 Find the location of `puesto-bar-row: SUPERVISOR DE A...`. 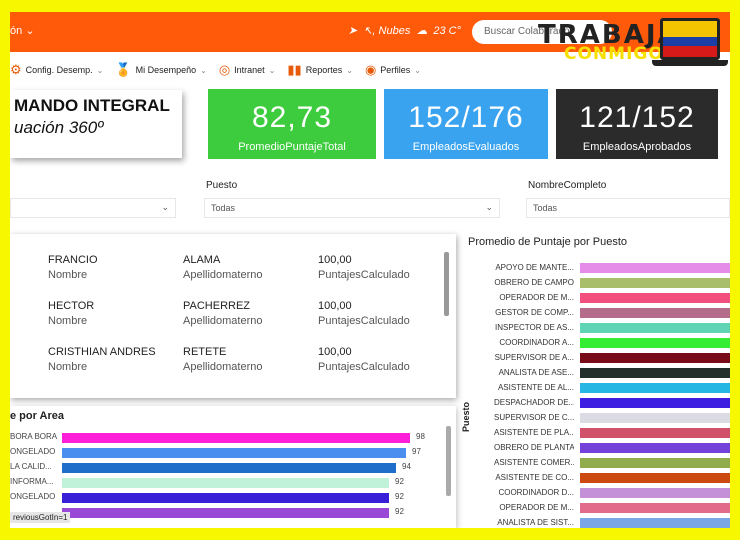

puesto-bar-row: SUPERVISOR DE A... is located at coordinates (612, 358).